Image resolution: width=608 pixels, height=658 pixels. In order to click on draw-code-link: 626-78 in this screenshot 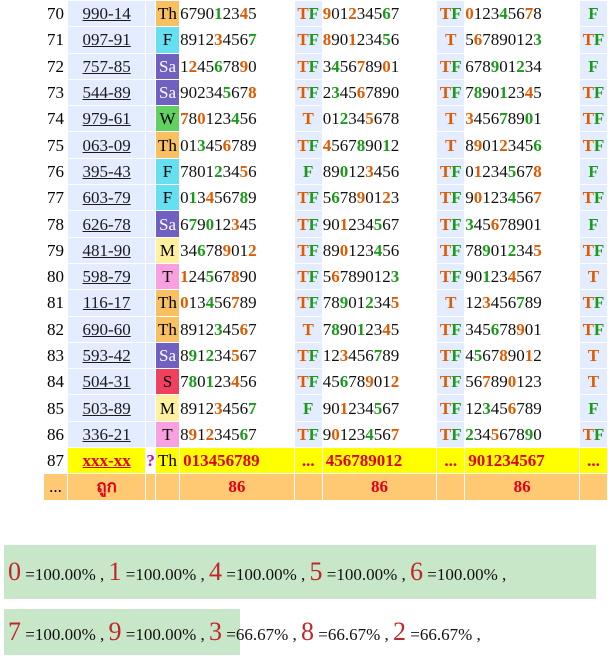, I will do `click(106, 224)`.